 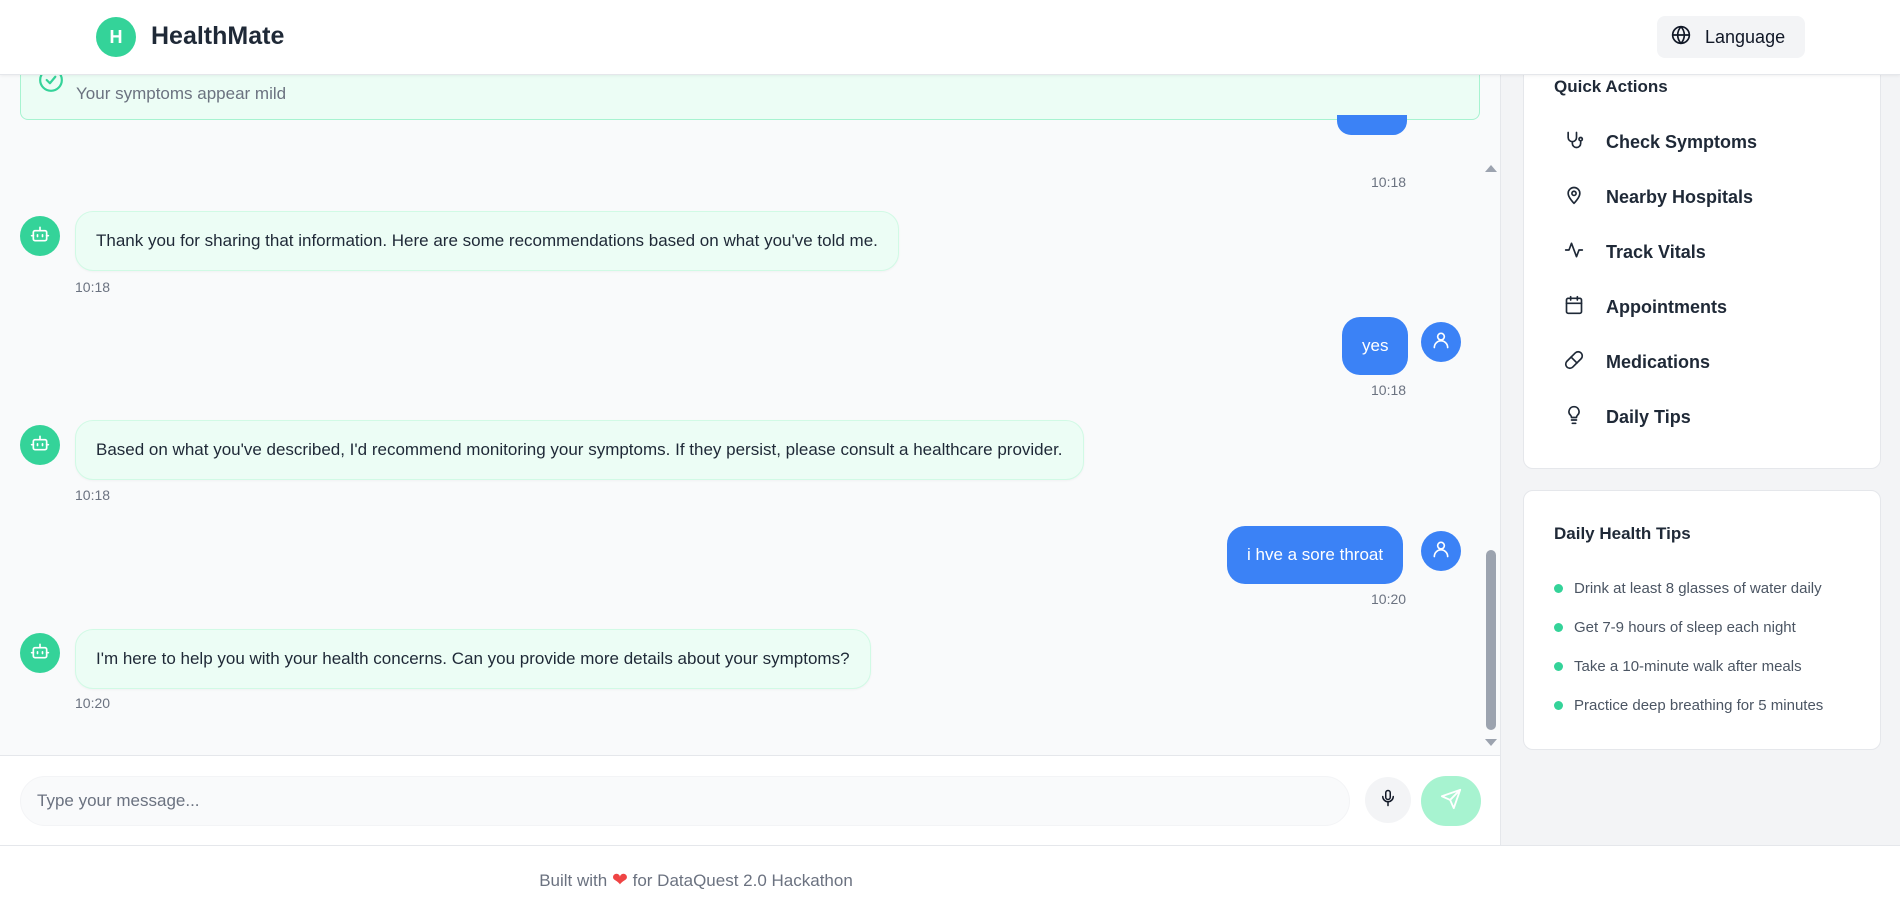 I want to click on microphone-button, so click(x=1388, y=800).